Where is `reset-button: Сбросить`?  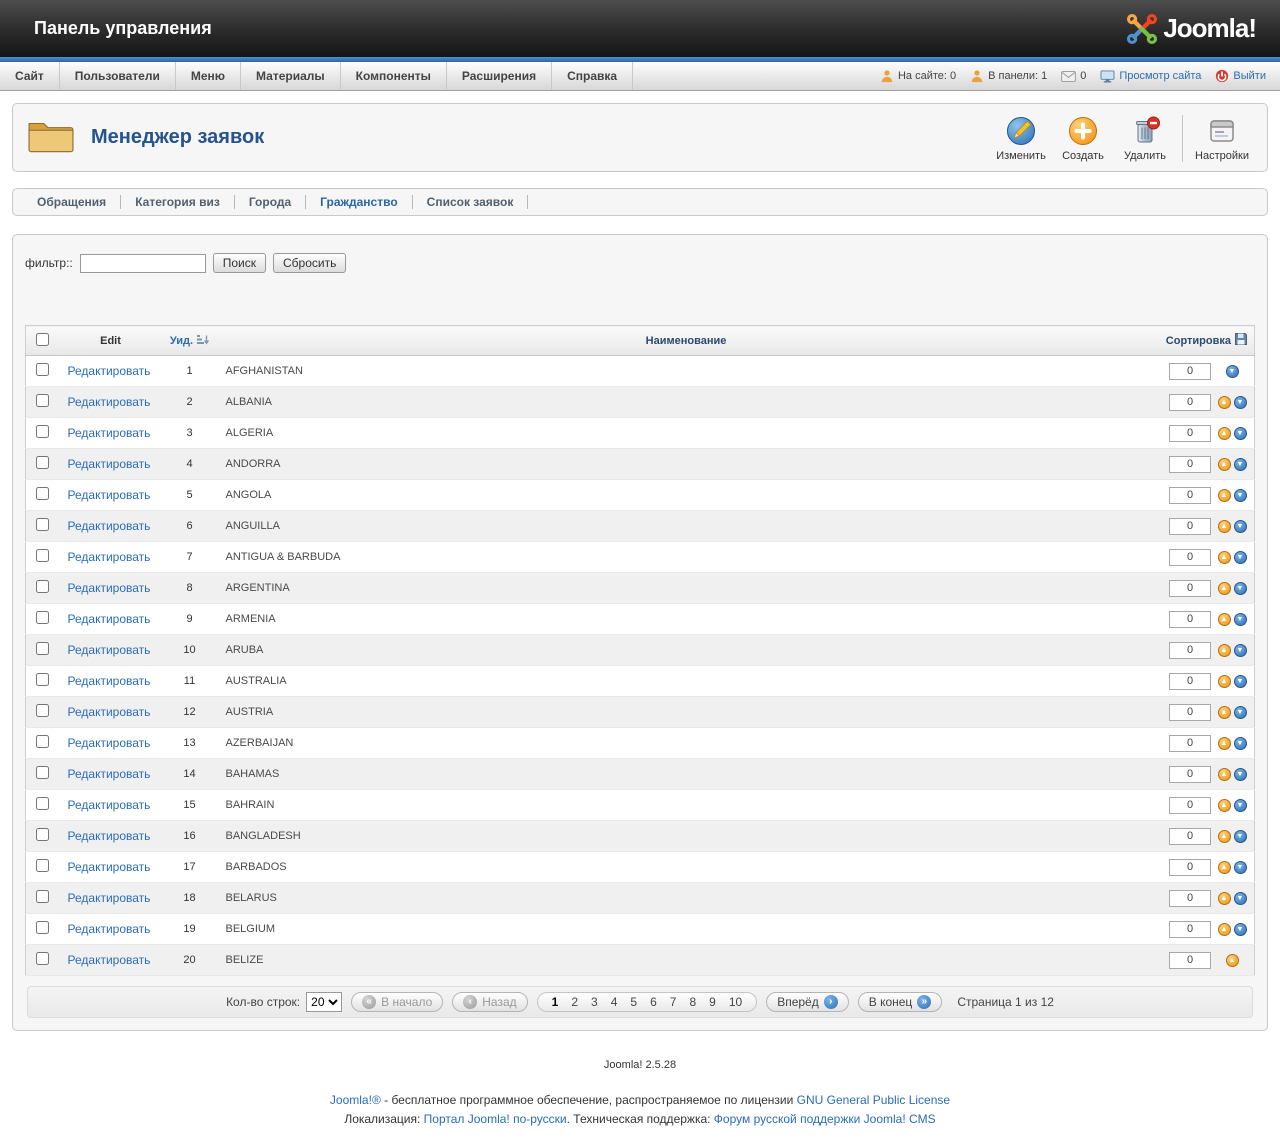
reset-button: Сбросить is located at coordinates (310, 263).